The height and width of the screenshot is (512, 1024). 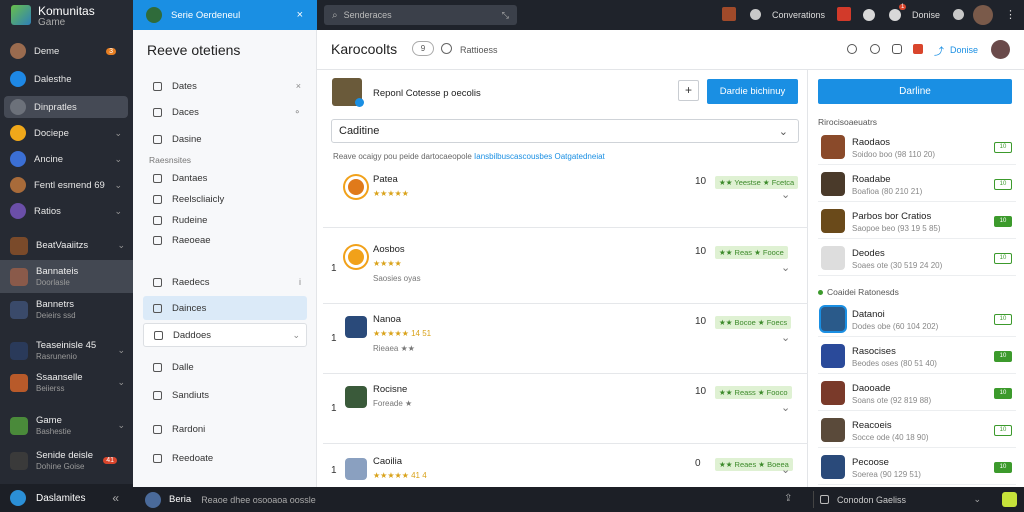 What do you see at coordinates (903, 499) in the screenshot?
I see `bottom-dropdown: Conodon Gaeliss ⌄` at bounding box center [903, 499].